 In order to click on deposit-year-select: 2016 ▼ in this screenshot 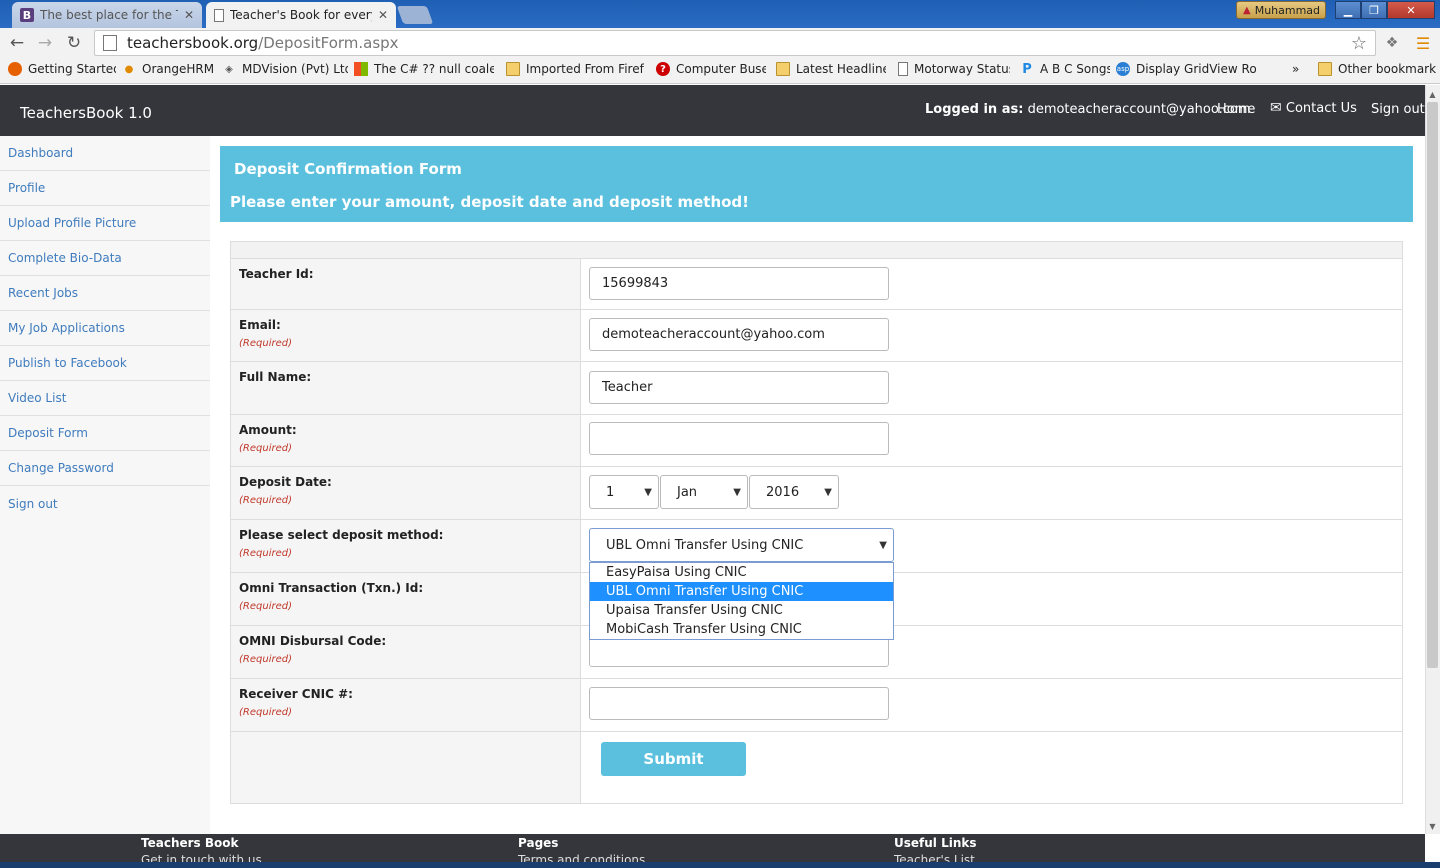, I will do `click(794, 492)`.